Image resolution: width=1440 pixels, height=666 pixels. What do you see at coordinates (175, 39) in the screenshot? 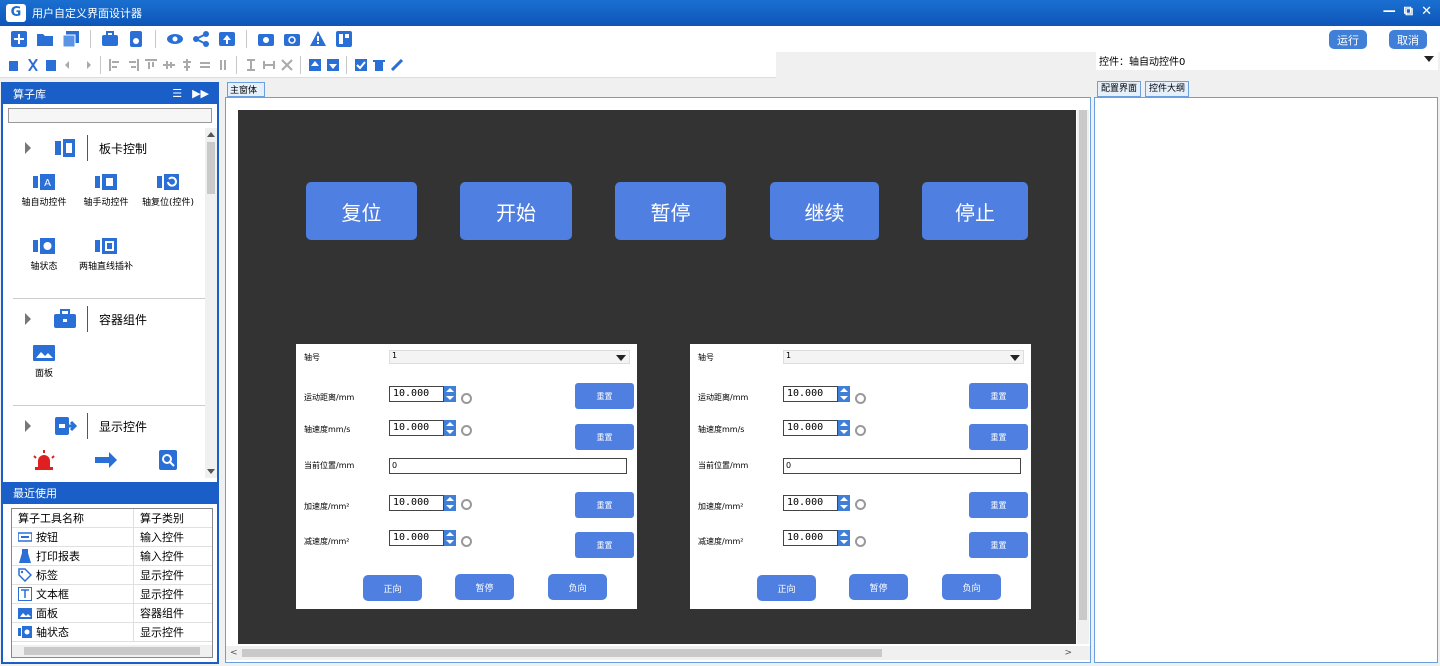
I see `preview-eye-button` at bounding box center [175, 39].